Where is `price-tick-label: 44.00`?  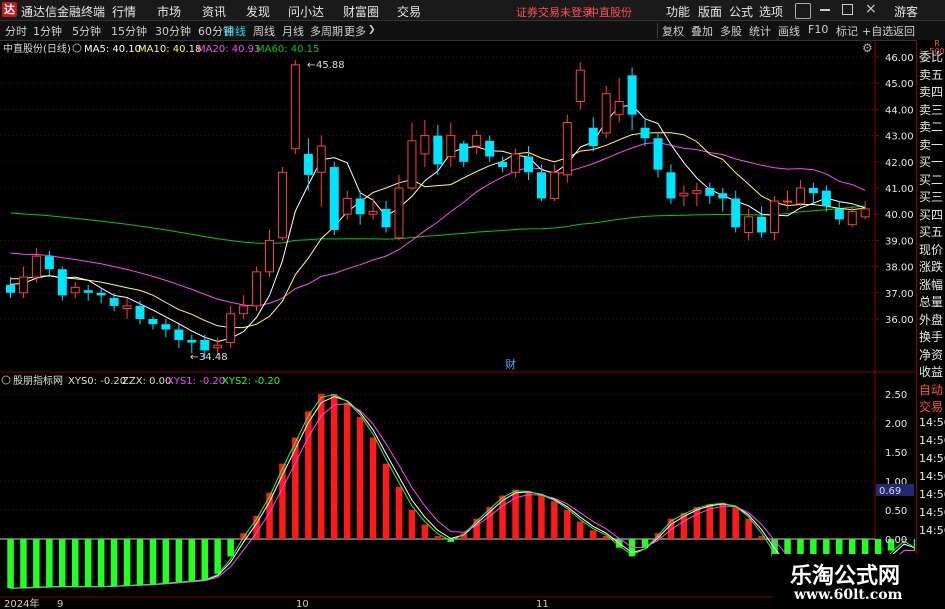 price-tick-label: 44.00 is located at coordinates (899, 110).